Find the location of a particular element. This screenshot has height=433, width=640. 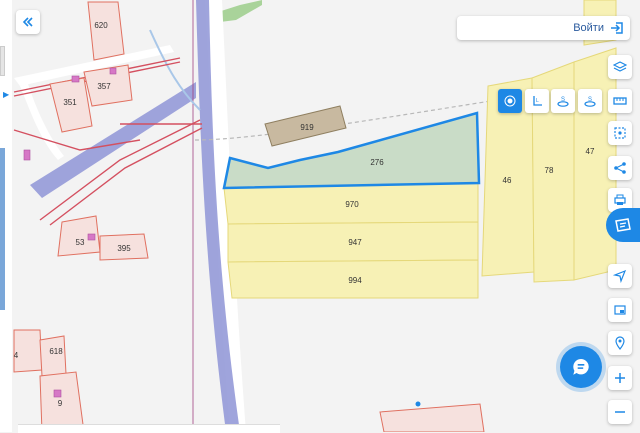

layers-icon is located at coordinates (620, 66).